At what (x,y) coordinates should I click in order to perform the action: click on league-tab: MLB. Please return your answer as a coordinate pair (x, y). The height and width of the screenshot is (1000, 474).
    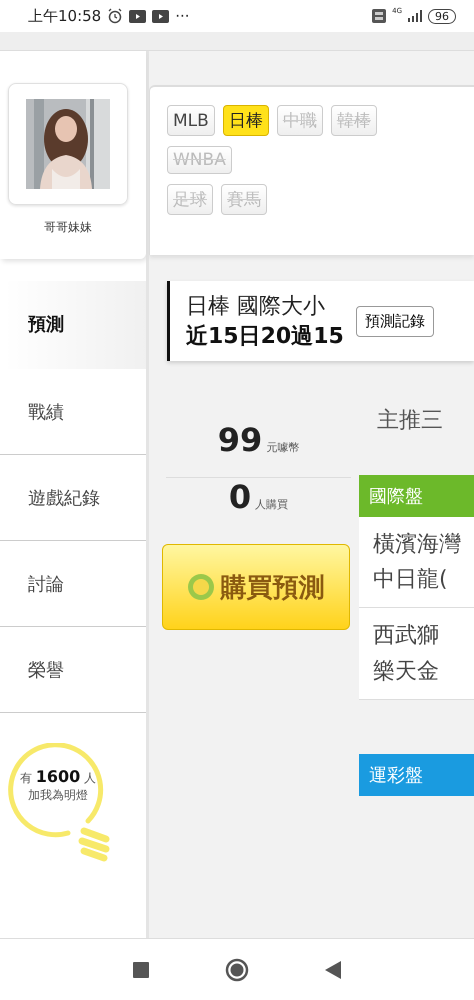
    Looking at the image, I should click on (191, 120).